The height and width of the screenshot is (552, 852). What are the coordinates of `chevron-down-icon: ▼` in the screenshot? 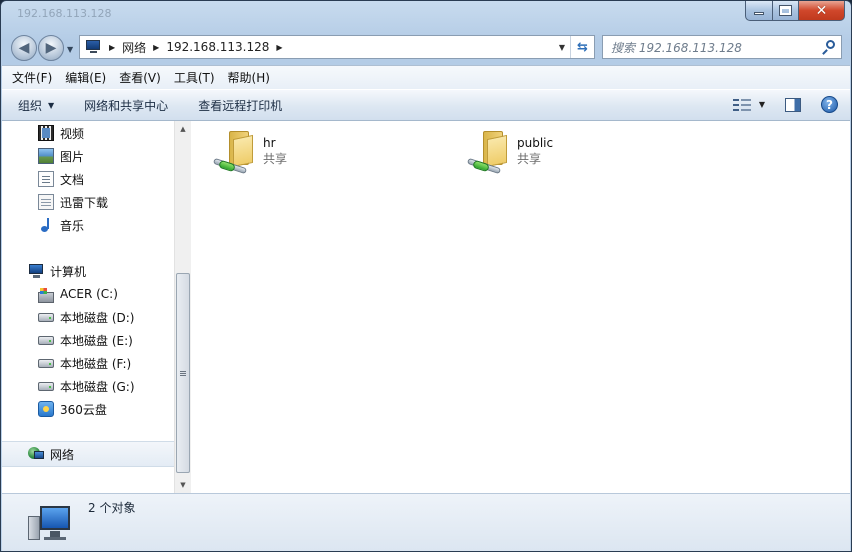 It's located at (51, 105).